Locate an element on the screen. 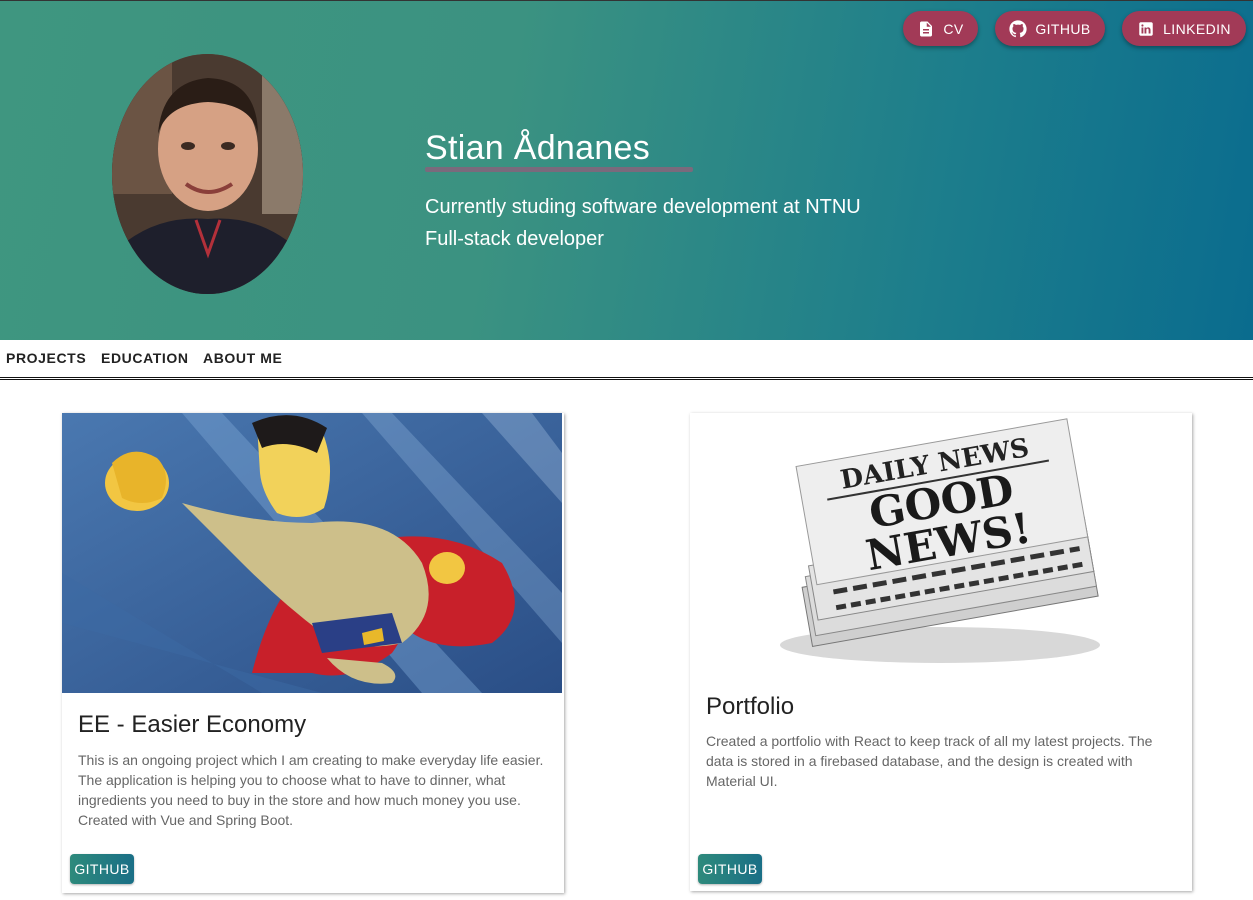 The image size is (1253, 900). project-image-newspaper: DAILY NEWS GOOD NEWS! is located at coordinates (940, 553).